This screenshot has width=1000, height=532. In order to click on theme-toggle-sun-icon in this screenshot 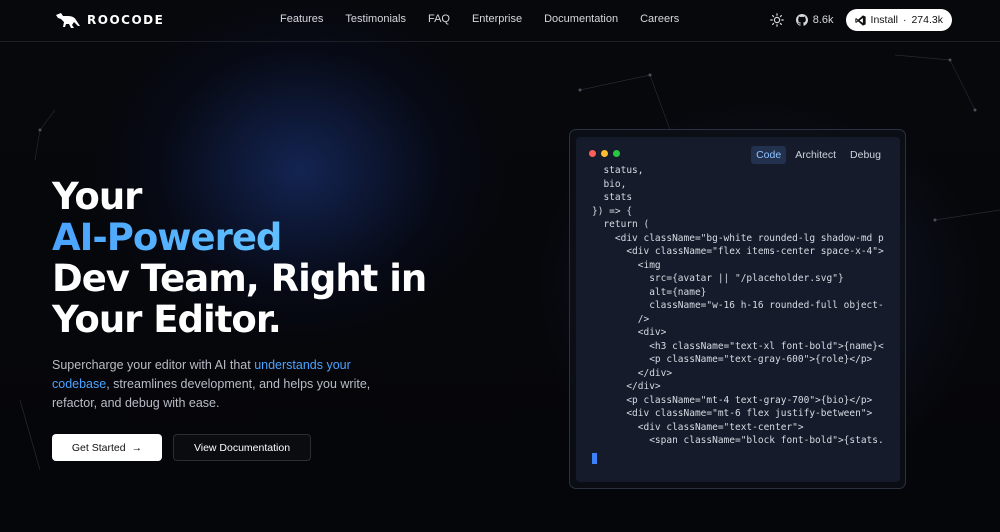, I will do `click(776, 20)`.